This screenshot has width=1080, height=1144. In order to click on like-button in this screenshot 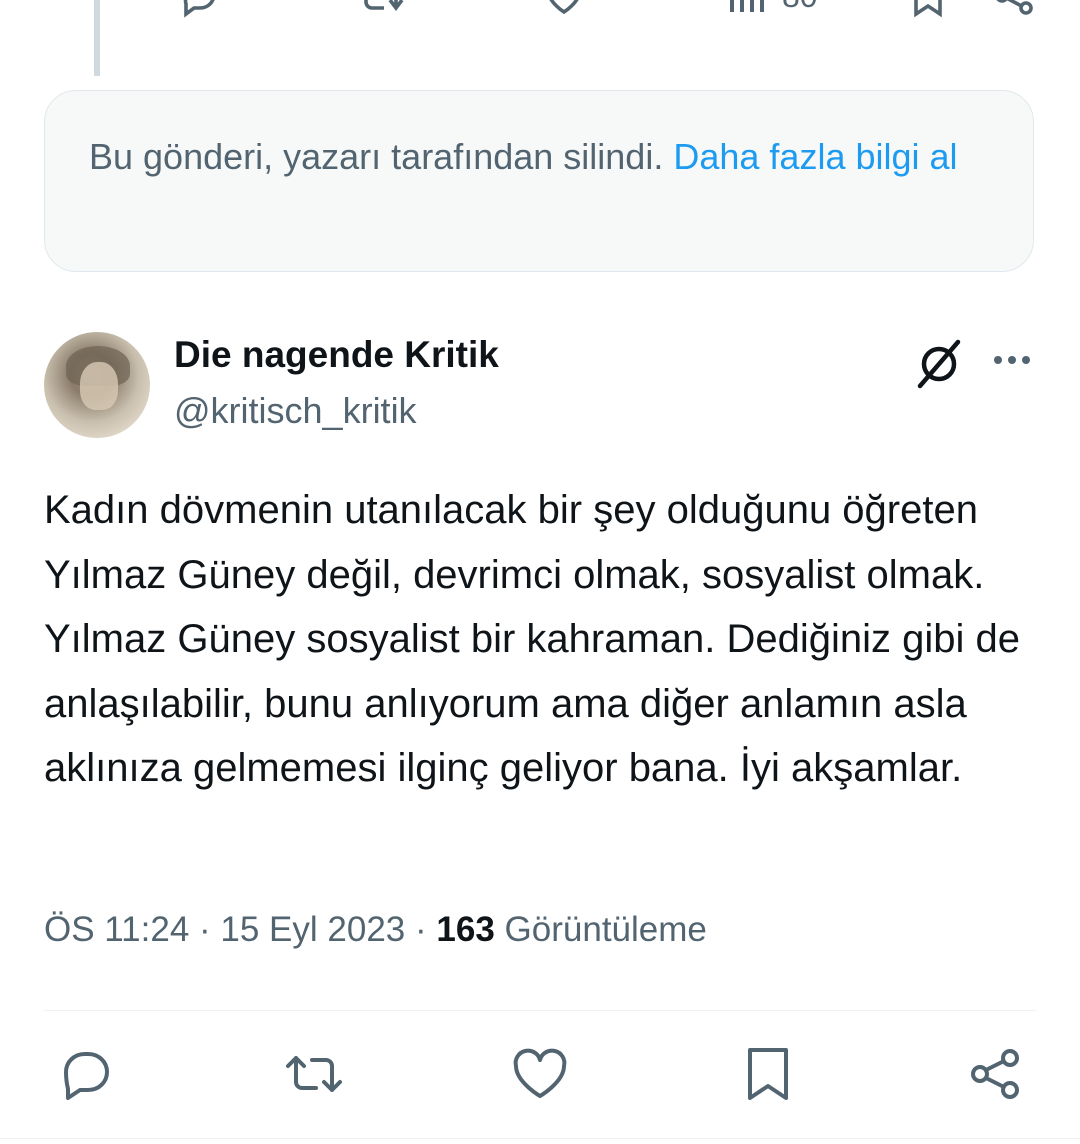, I will do `click(540, 1074)`.